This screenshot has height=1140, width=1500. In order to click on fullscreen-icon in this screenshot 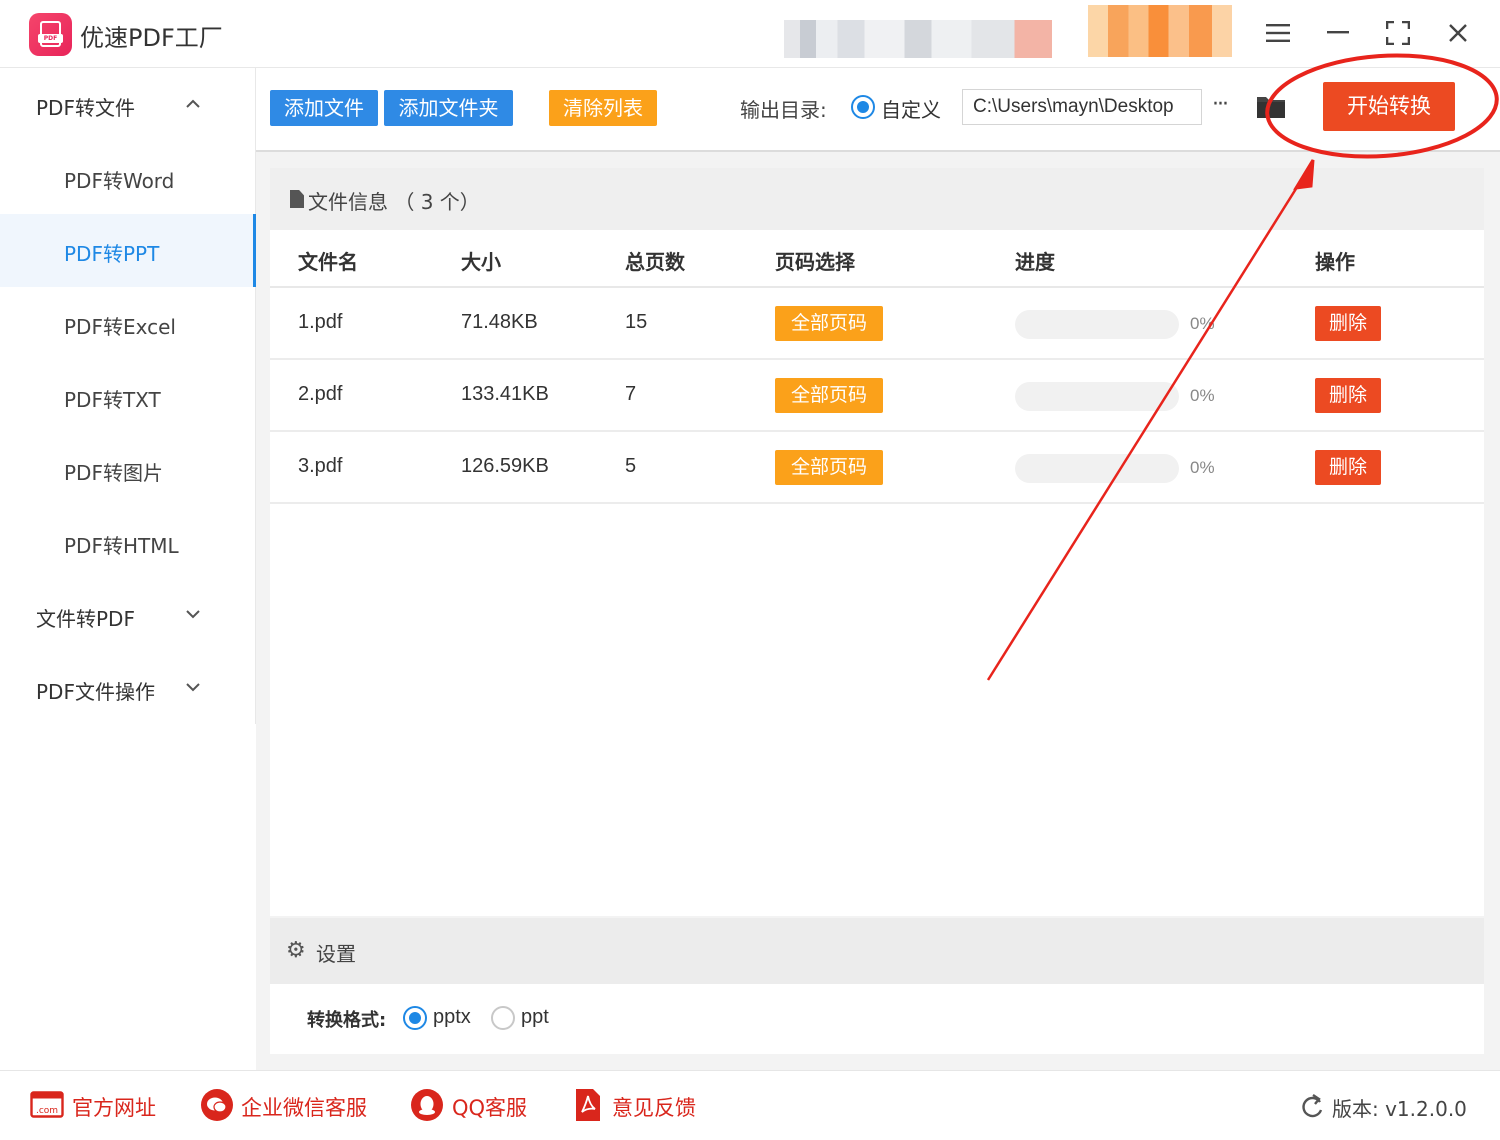, I will do `click(1398, 33)`.